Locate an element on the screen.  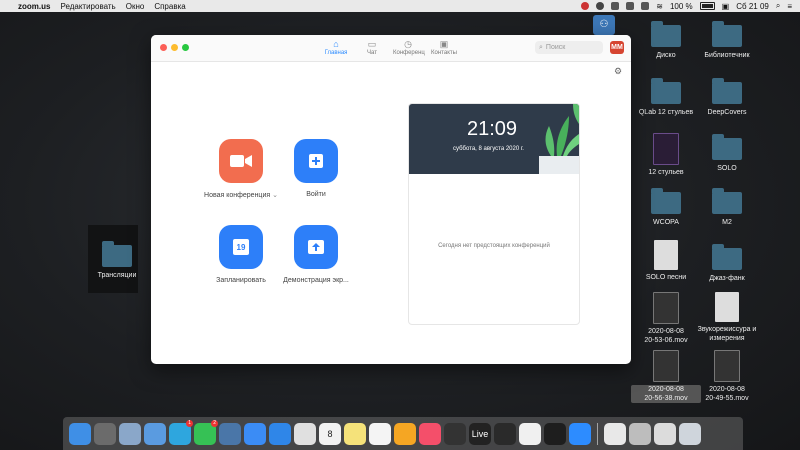
desktop-folder-qlab: QLab 12 стульев is located at coordinates (666, 97).